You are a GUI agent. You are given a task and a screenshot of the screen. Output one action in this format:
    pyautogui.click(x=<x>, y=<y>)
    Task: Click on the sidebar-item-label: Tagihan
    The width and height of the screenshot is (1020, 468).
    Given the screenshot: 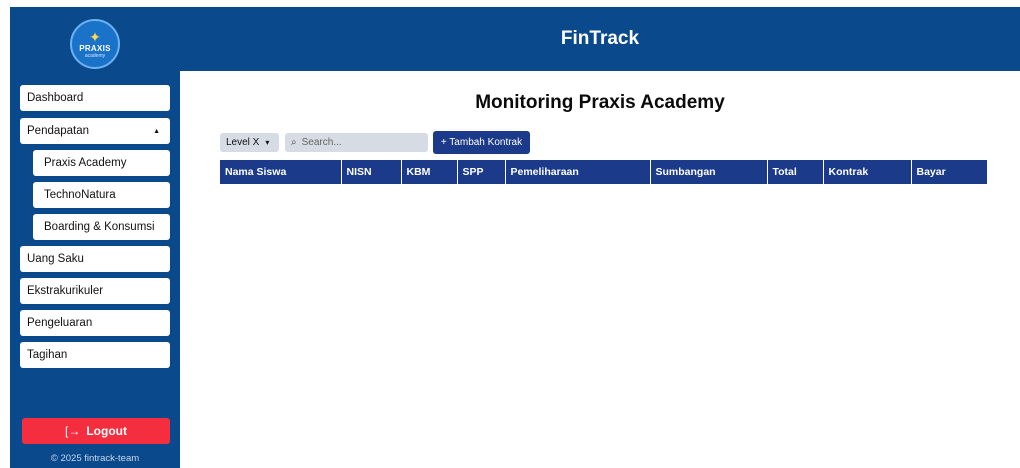 What is the action you would take?
    pyautogui.click(x=47, y=355)
    